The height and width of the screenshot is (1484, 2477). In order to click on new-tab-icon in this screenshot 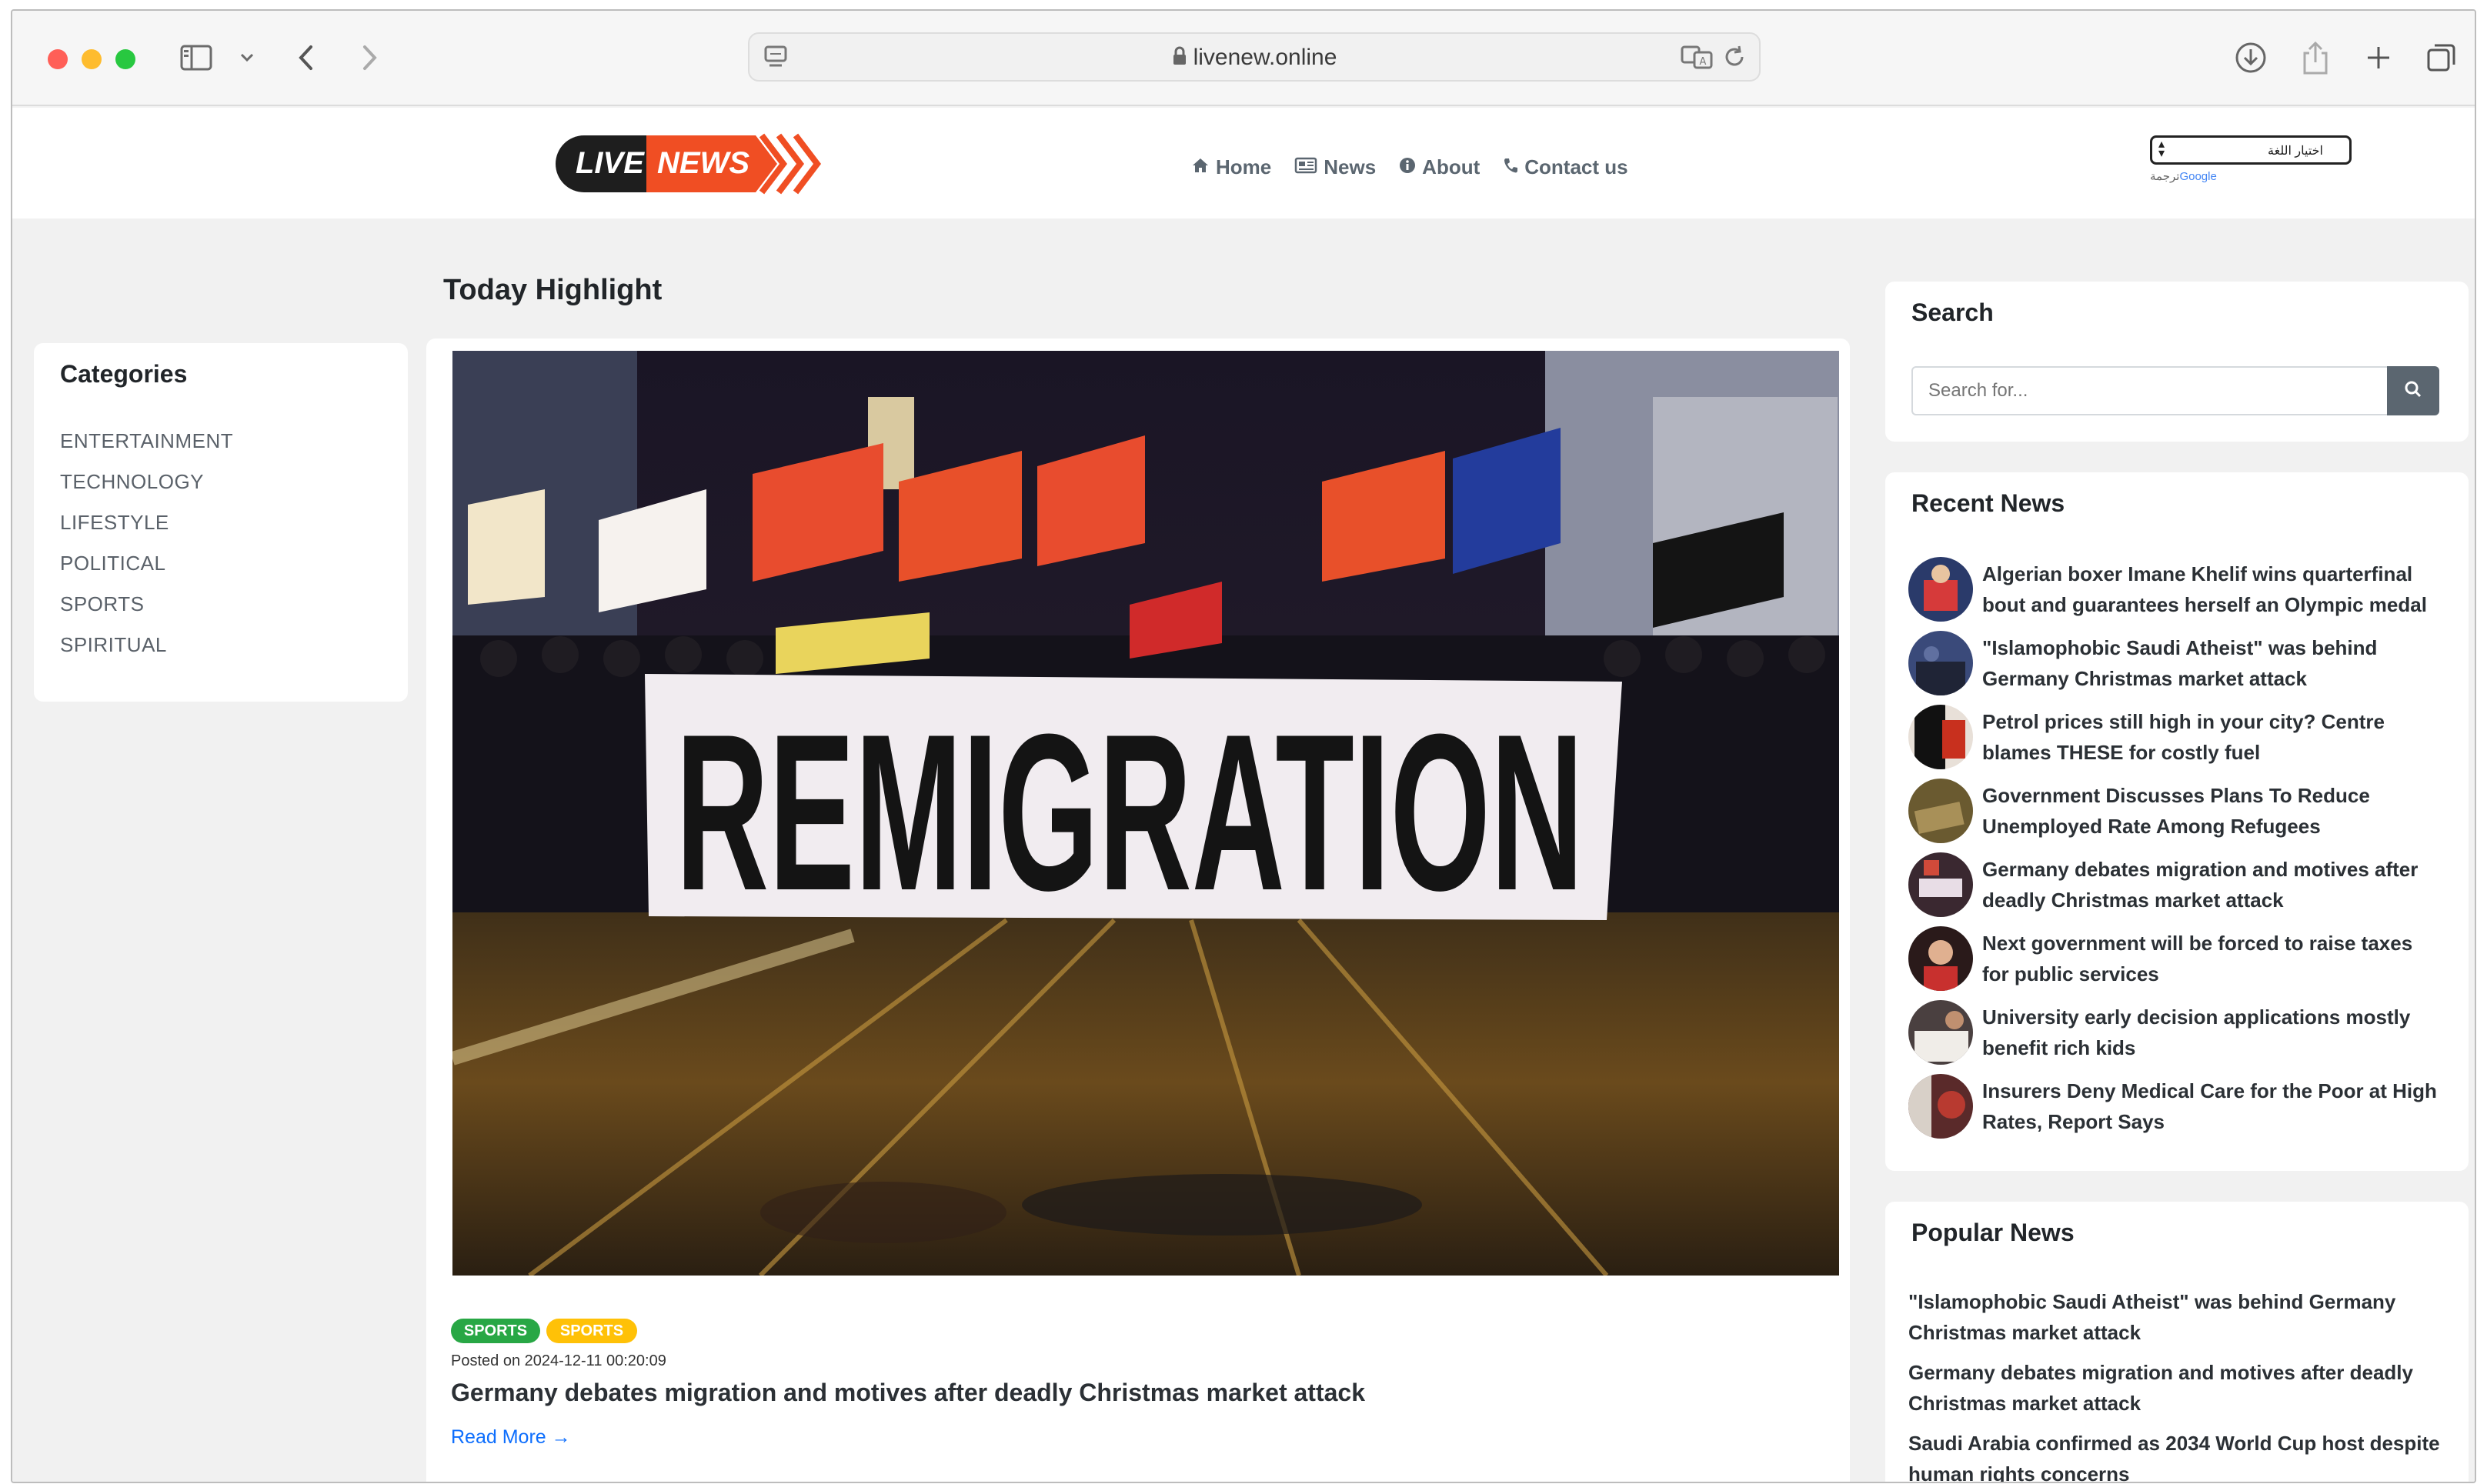, I will do `click(2378, 57)`.